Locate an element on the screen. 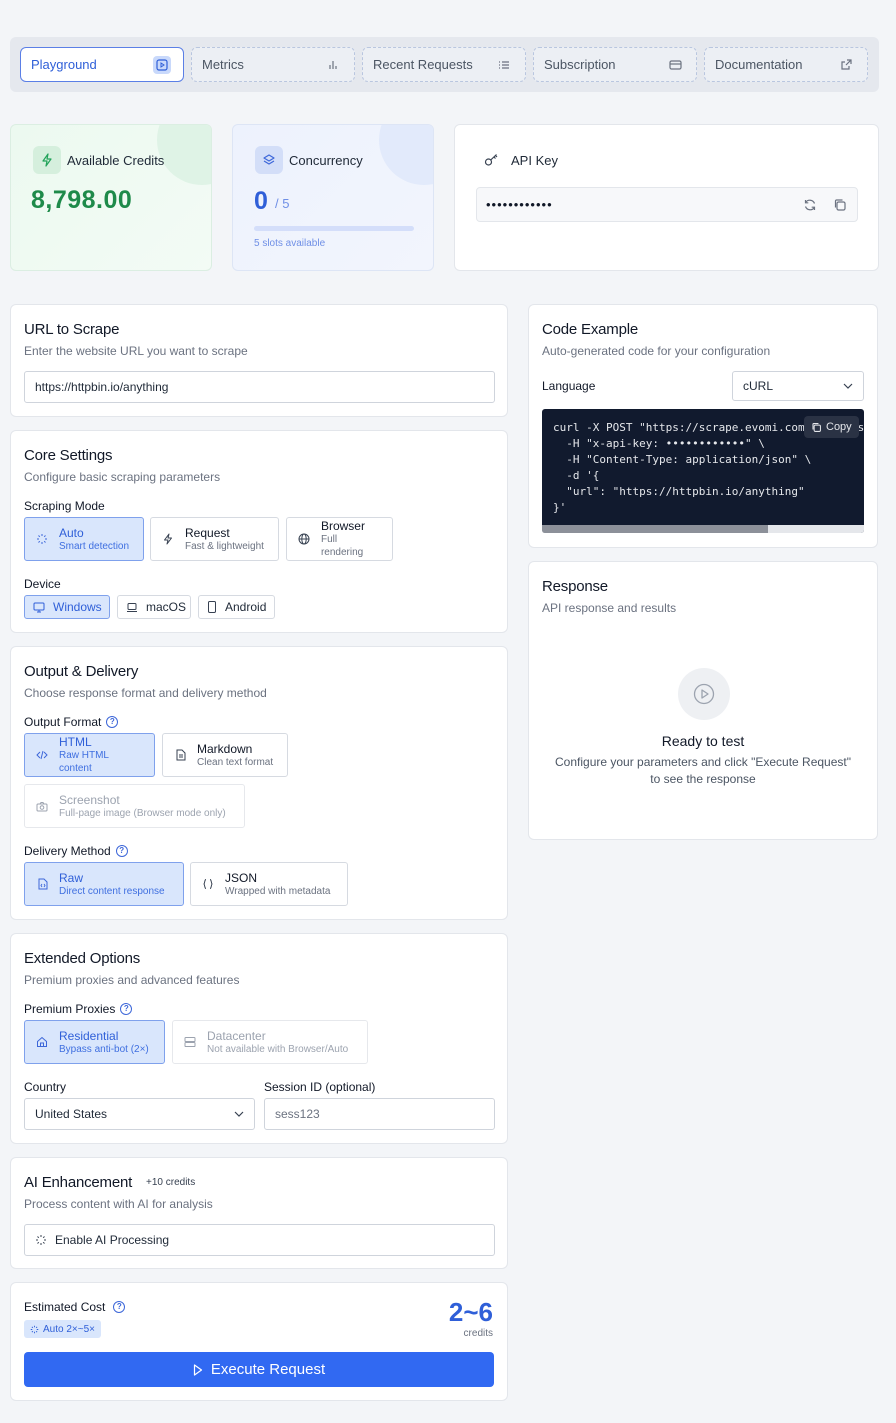 This screenshot has height=1423, width=896. option-subtitle: Bypass anti-bot (2×) is located at coordinates (104, 1049).